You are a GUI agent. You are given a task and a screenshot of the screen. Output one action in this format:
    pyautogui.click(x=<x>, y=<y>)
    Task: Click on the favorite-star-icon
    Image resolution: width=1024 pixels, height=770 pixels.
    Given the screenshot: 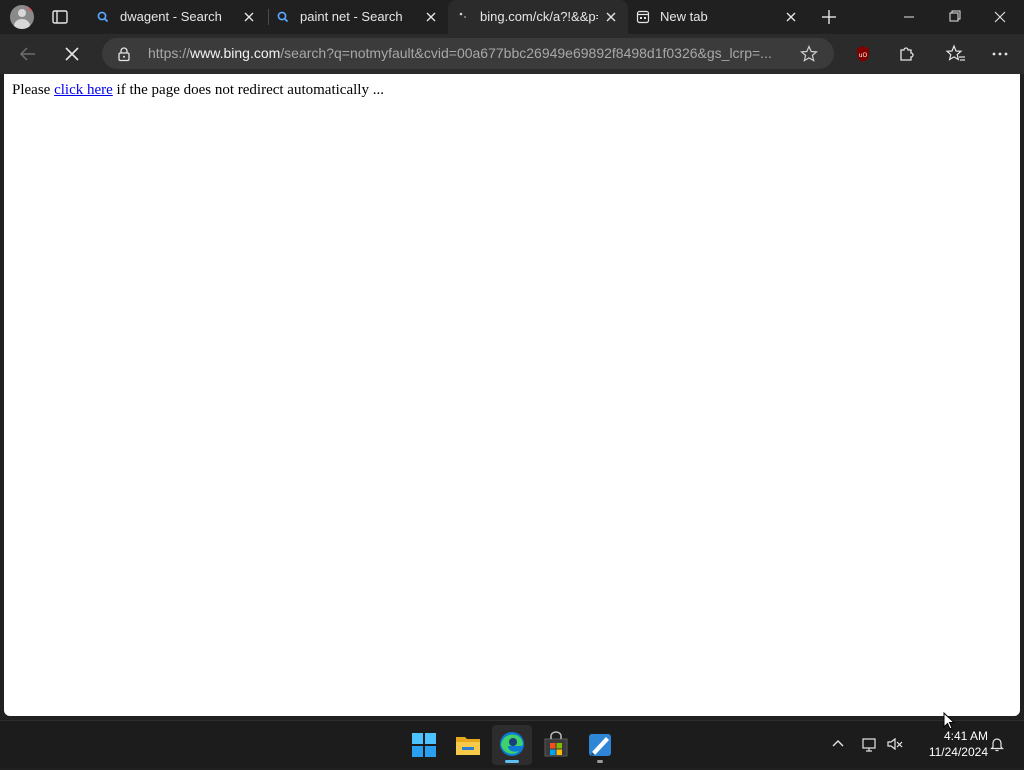 What is the action you would take?
    pyautogui.click(x=809, y=54)
    